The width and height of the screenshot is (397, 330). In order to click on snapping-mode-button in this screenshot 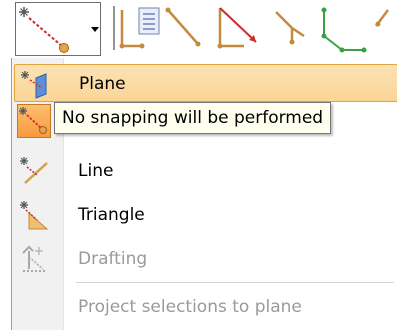, I will do `click(52, 29)`.